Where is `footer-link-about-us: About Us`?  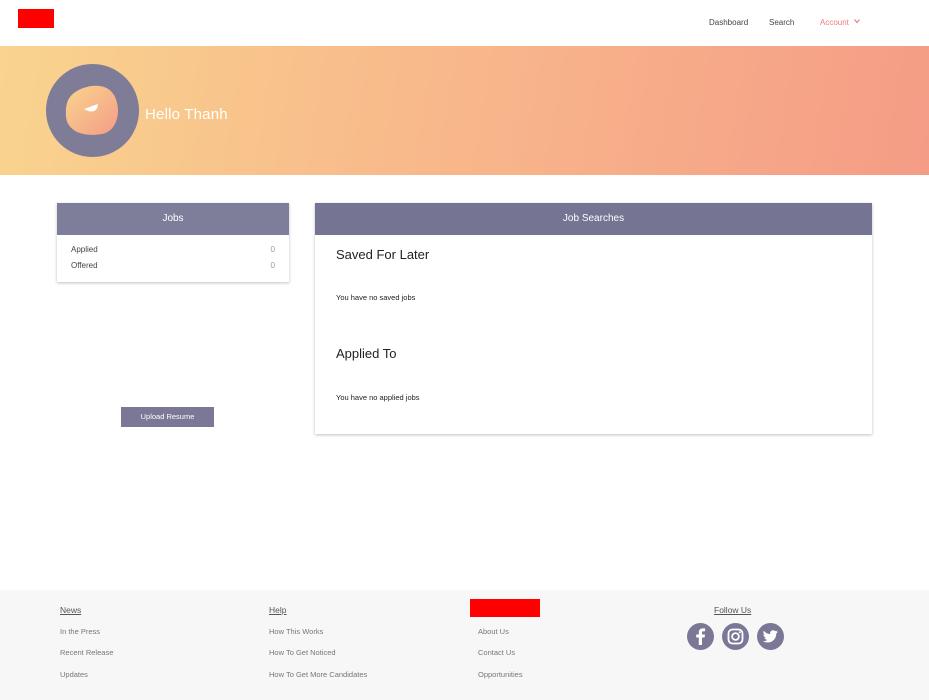 footer-link-about-us: About Us is located at coordinates (493, 631).